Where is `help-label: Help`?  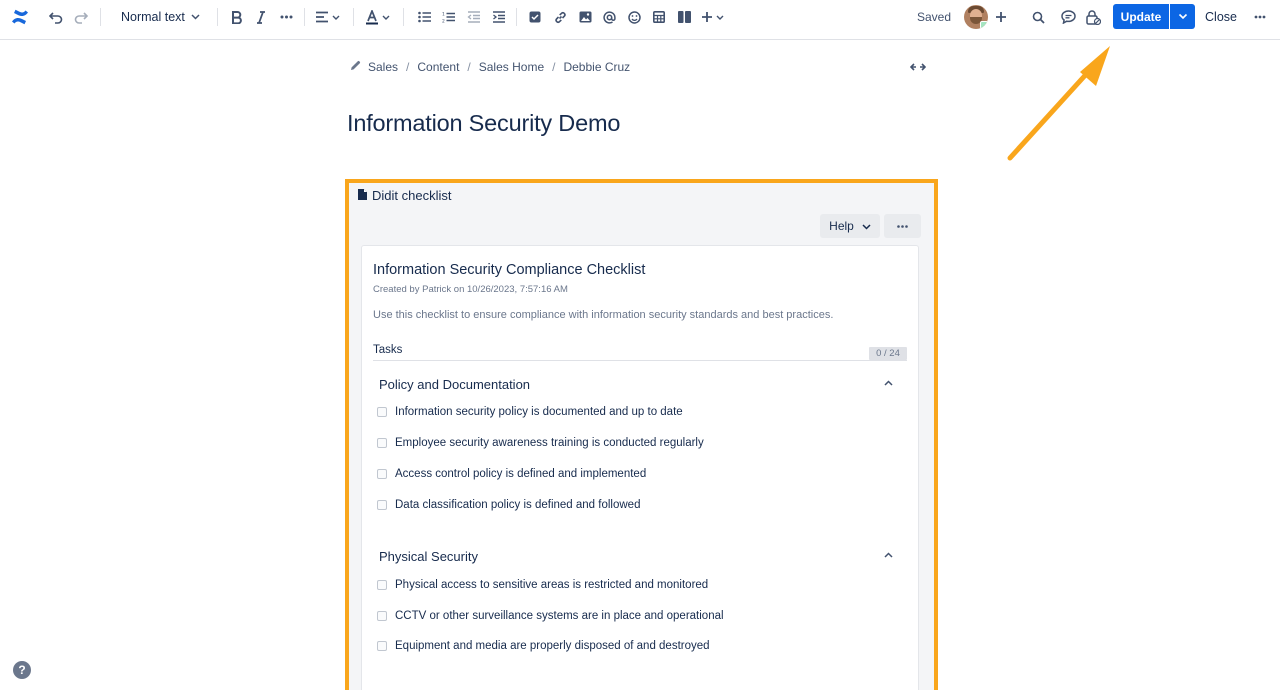 help-label: Help is located at coordinates (841, 226).